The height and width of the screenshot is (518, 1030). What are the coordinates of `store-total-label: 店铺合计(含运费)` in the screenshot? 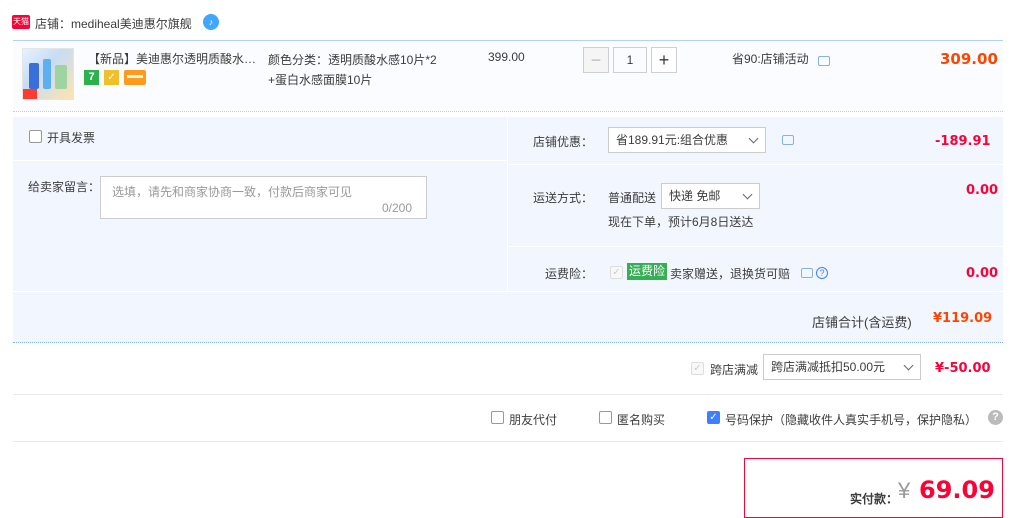 It's located at (862, 322).